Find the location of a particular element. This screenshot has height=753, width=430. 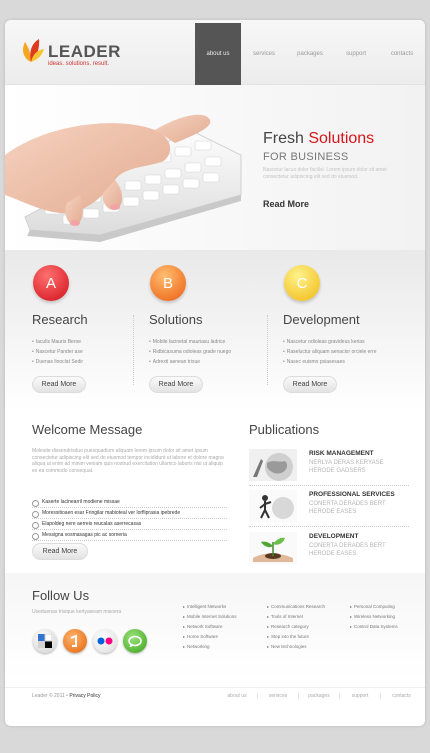

footer-nav-support: support is located at coordinates (360, 696).